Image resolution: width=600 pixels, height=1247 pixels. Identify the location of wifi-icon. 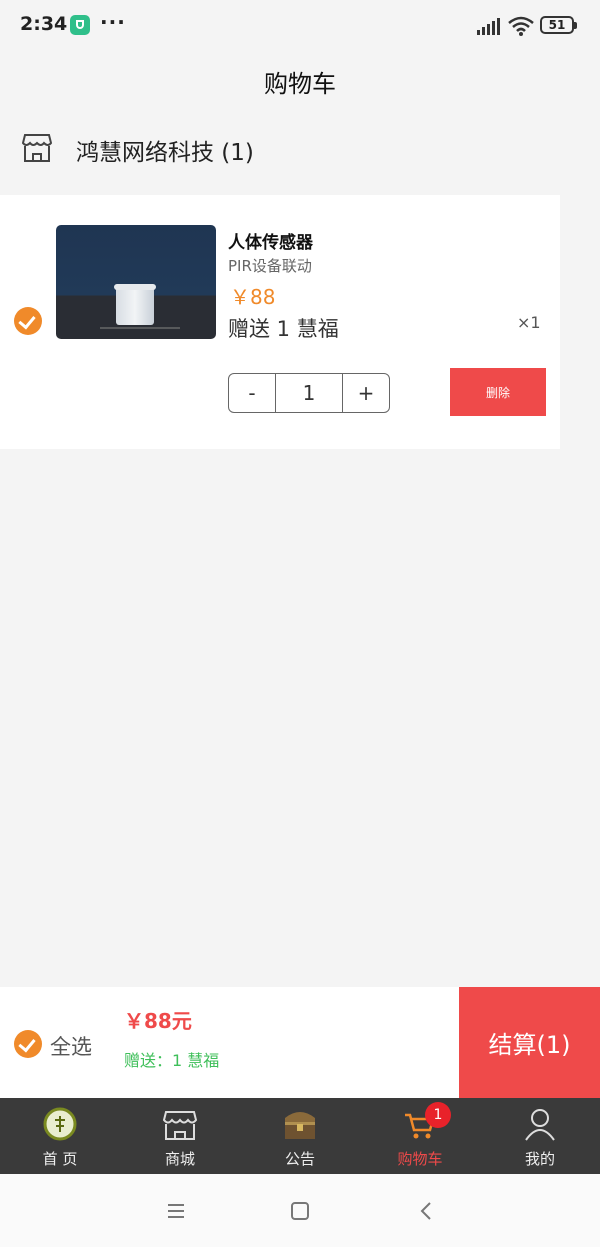
(521, 26).